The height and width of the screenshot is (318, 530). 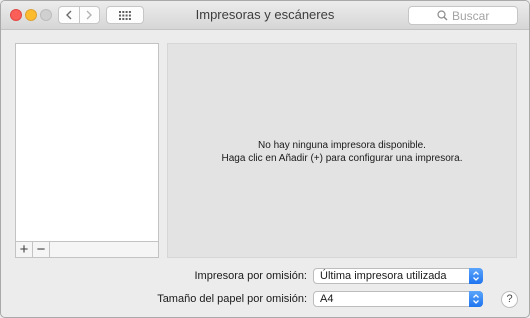 I want to click on close-icon, so click(x=16, y=15).